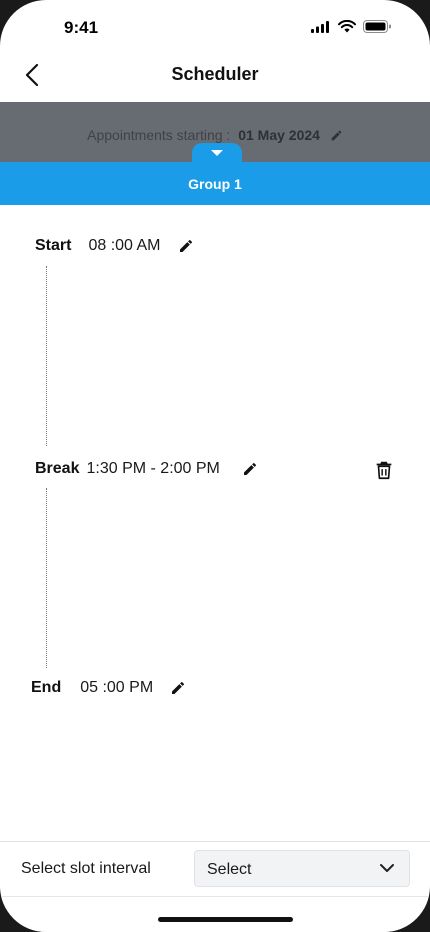  Describe the element at coordinates (186, 246) in the screenshot. I see `edit-start-pencil-icon` at that location.